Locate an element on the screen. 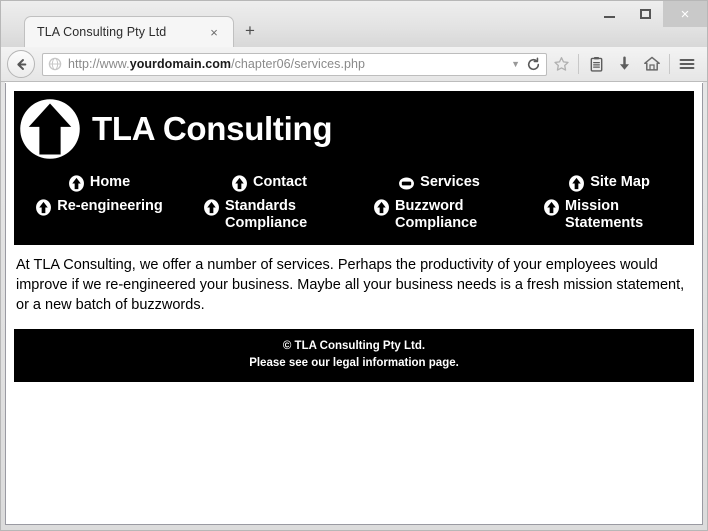 The image size is (708, 531). toolbar-separator is located at coordinates (578, 64).